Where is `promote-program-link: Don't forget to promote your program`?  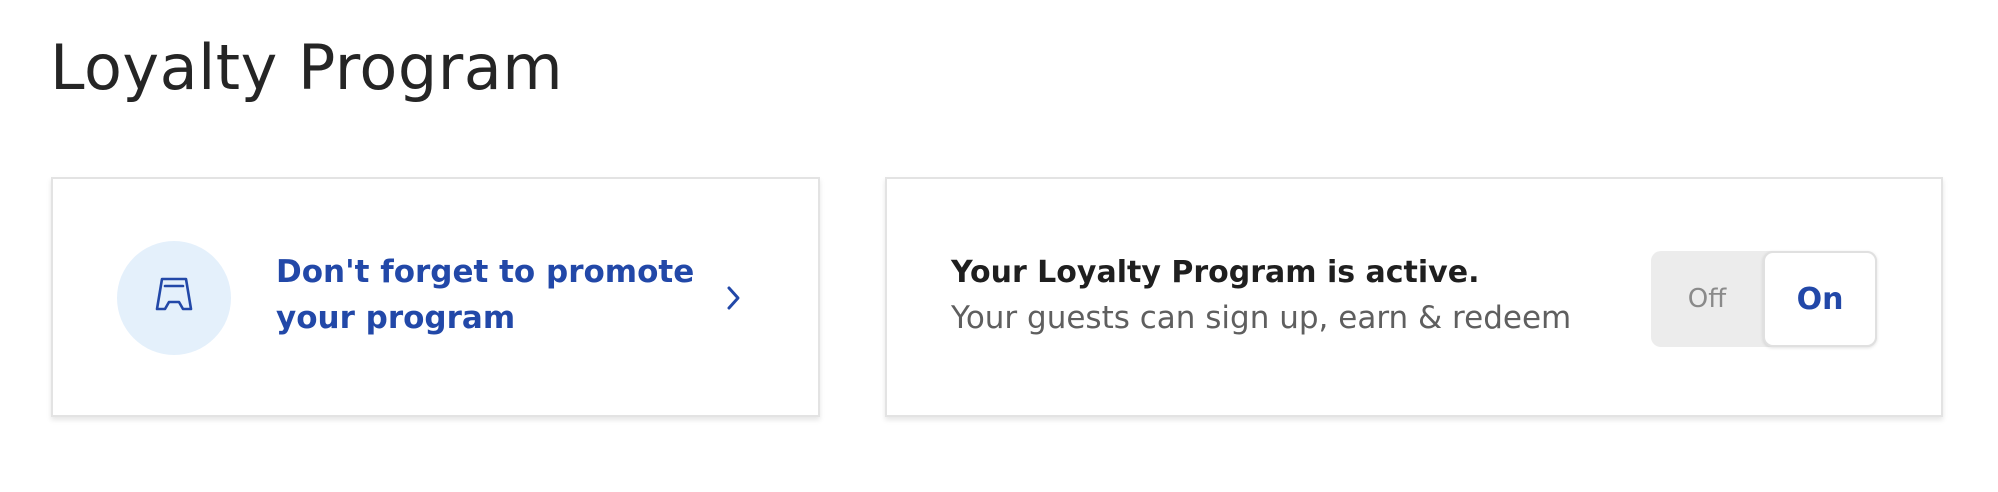
promote-program-link: Don't forget to promote your program is located at coordinates (486, 295).